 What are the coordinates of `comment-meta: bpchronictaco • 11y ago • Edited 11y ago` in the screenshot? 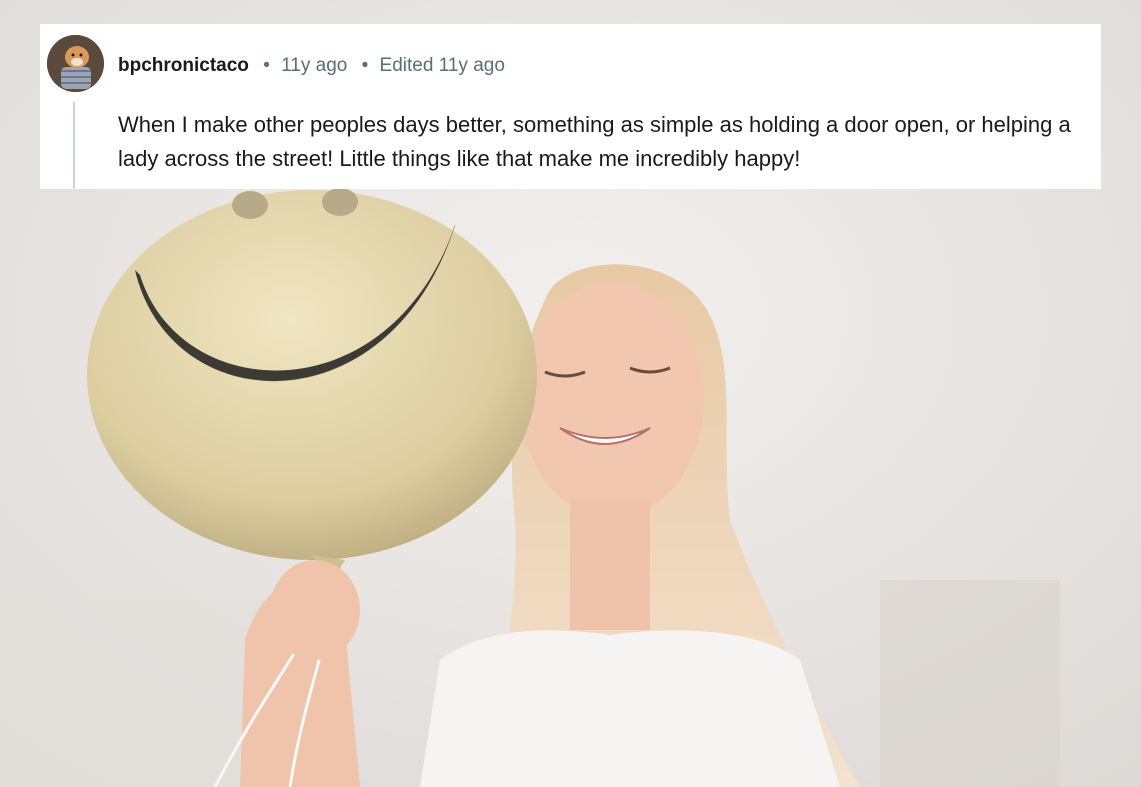 It's located at (311, 66).